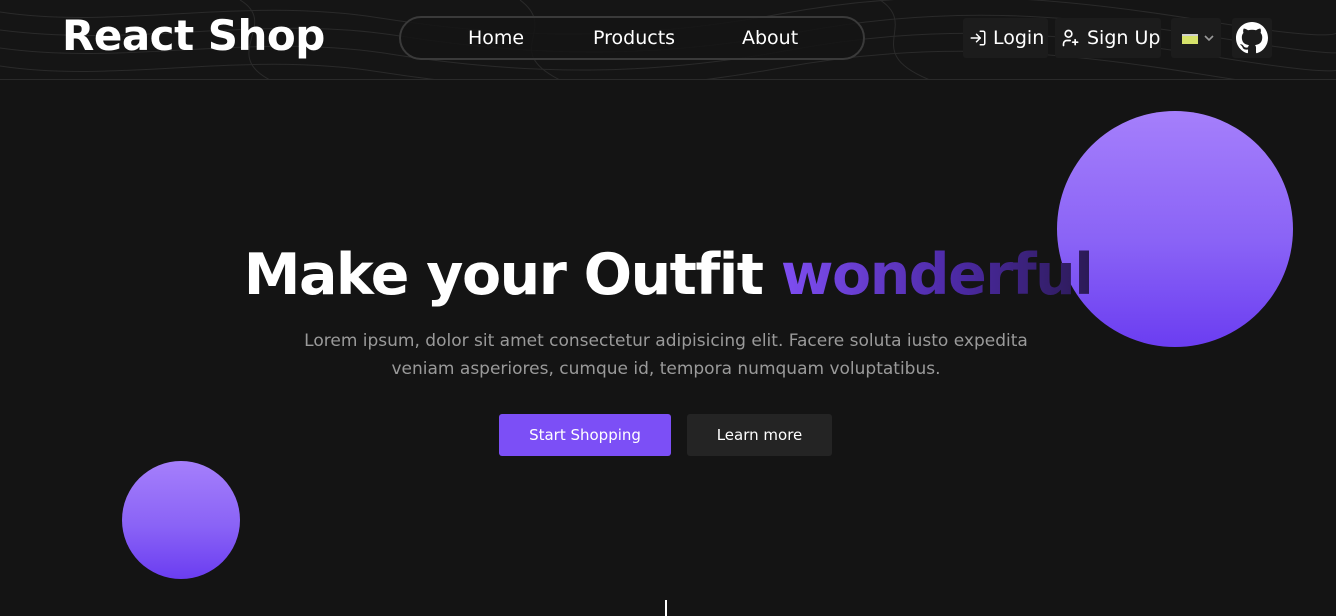 The image size is (1336, 616). I want to click on brand-logo: React Shop, so click(193, 36).